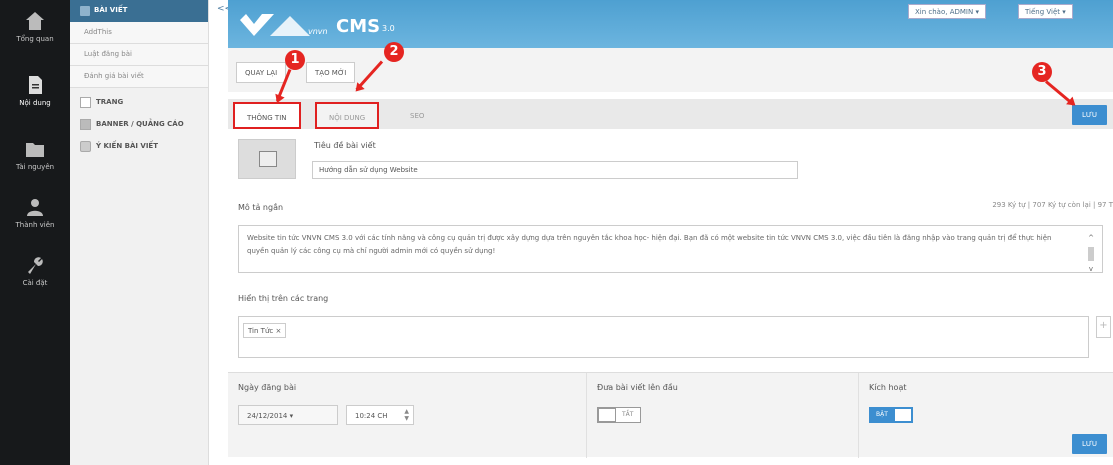 The width and height of the screenshot is (1113, 465). I want to click on submenu-group-comments: Ý KIẾN BÀI VIẾT, so click(139, 147).